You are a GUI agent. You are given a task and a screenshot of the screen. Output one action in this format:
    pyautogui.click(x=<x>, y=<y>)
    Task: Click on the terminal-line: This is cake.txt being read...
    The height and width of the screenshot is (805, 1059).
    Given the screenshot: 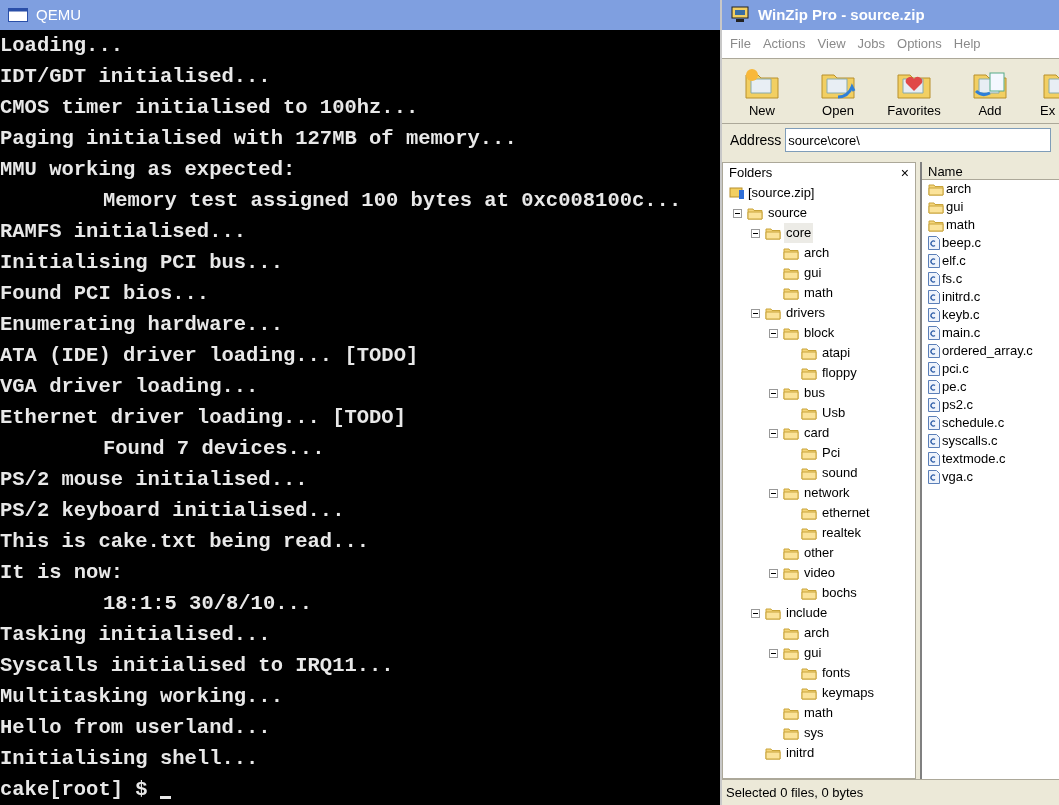 What is the action you would take?
    pyautogui.click(x=185, y=542)
    